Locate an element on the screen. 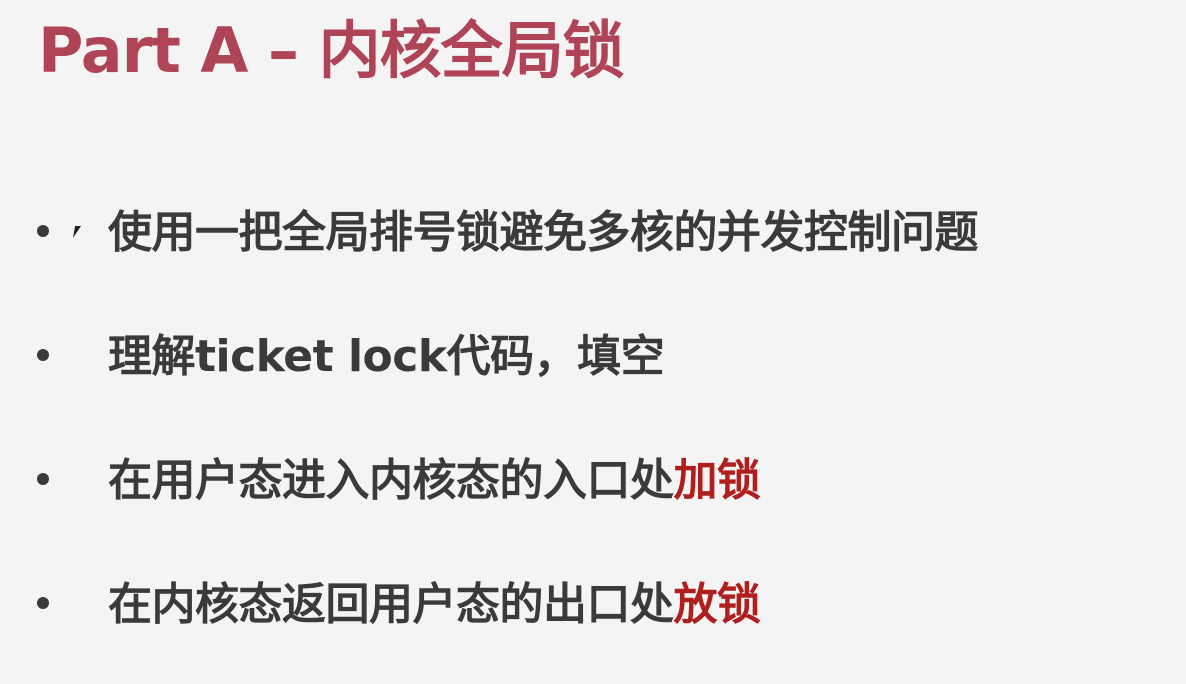  bullet-item: 使用一把全局排号锁避免多核的并发控制问题 is located at coordinates (593, 233).